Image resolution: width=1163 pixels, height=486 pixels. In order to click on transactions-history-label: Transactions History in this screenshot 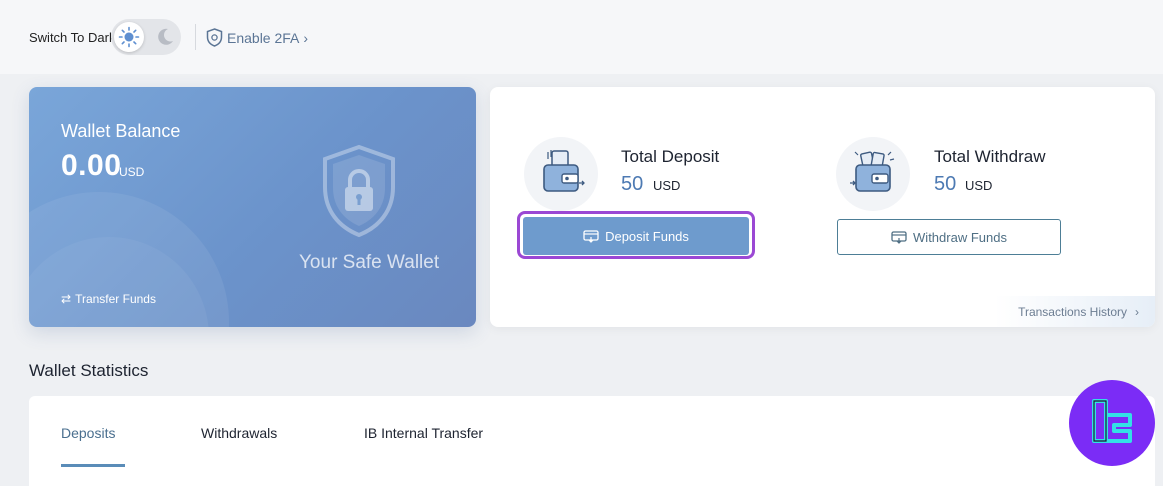, I will do `click(1072, 311)`.